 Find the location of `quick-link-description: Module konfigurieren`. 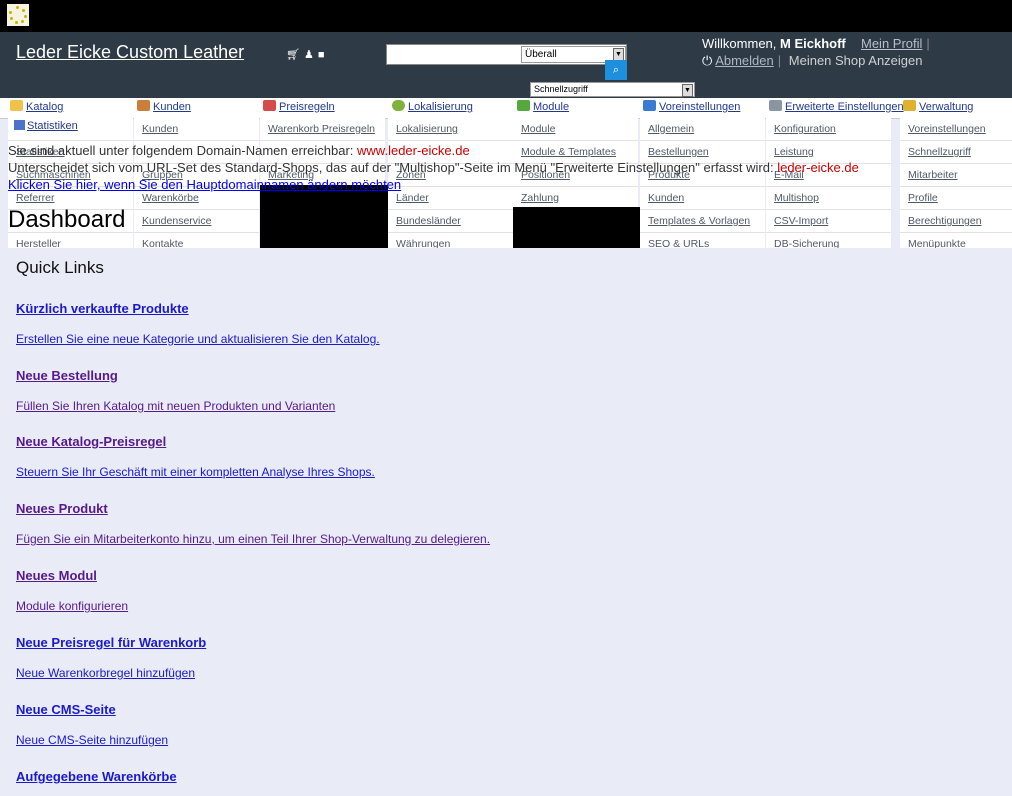

quick-link-description: Module konfigurieren is located at coordinates (72, 606).